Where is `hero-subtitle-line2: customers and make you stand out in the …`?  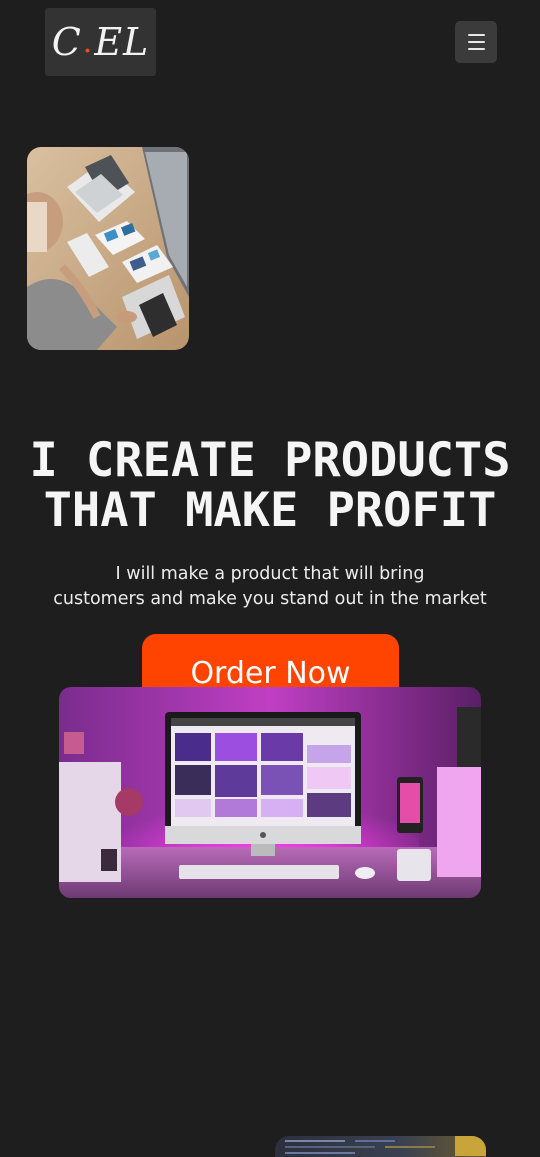
hero-subtitle-line2: customers and make you stand out in the … is located at coordinates (270, 599).